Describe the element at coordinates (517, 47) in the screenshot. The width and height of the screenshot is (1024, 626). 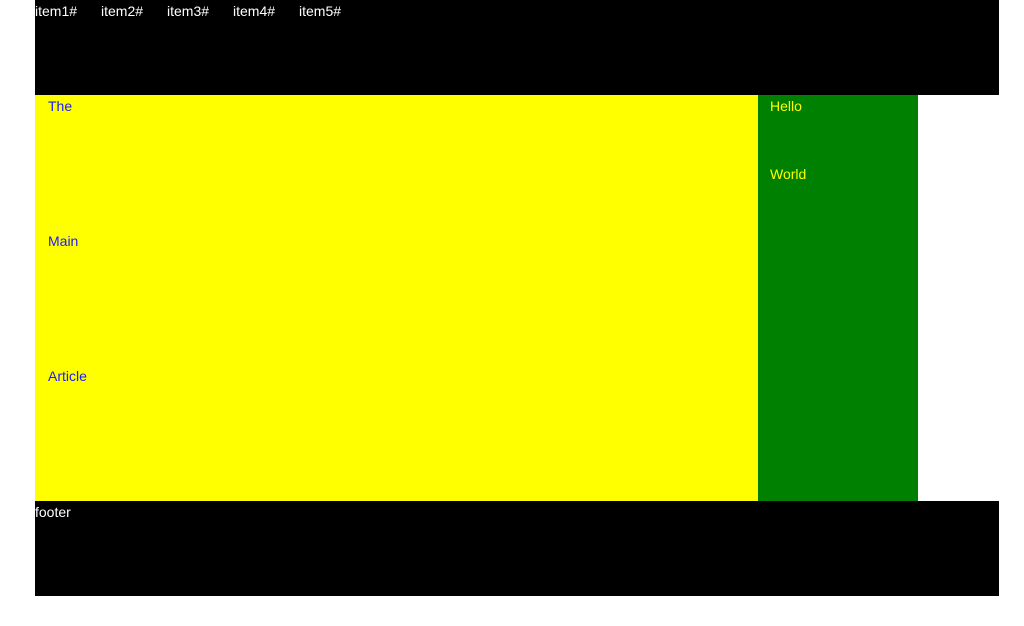
I see `header-bar: item1# item2# item3# item4# item5#` at that location.